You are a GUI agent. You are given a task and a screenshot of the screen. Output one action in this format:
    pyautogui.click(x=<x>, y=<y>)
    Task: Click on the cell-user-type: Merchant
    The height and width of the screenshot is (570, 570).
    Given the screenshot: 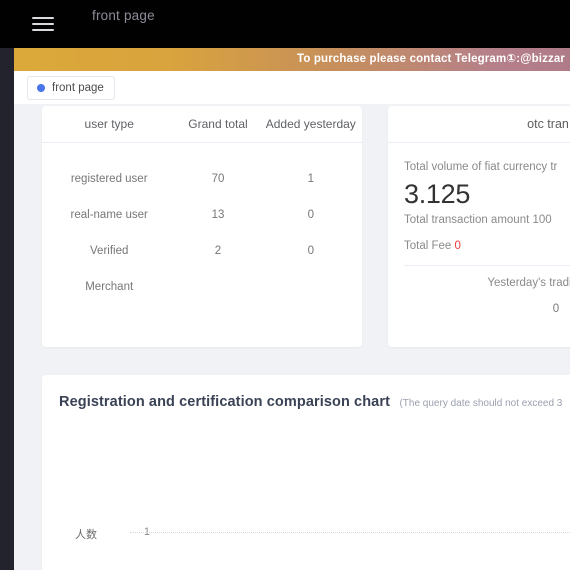 What is the action you would take?
    pyautogui.click(x=109, y=287)
    